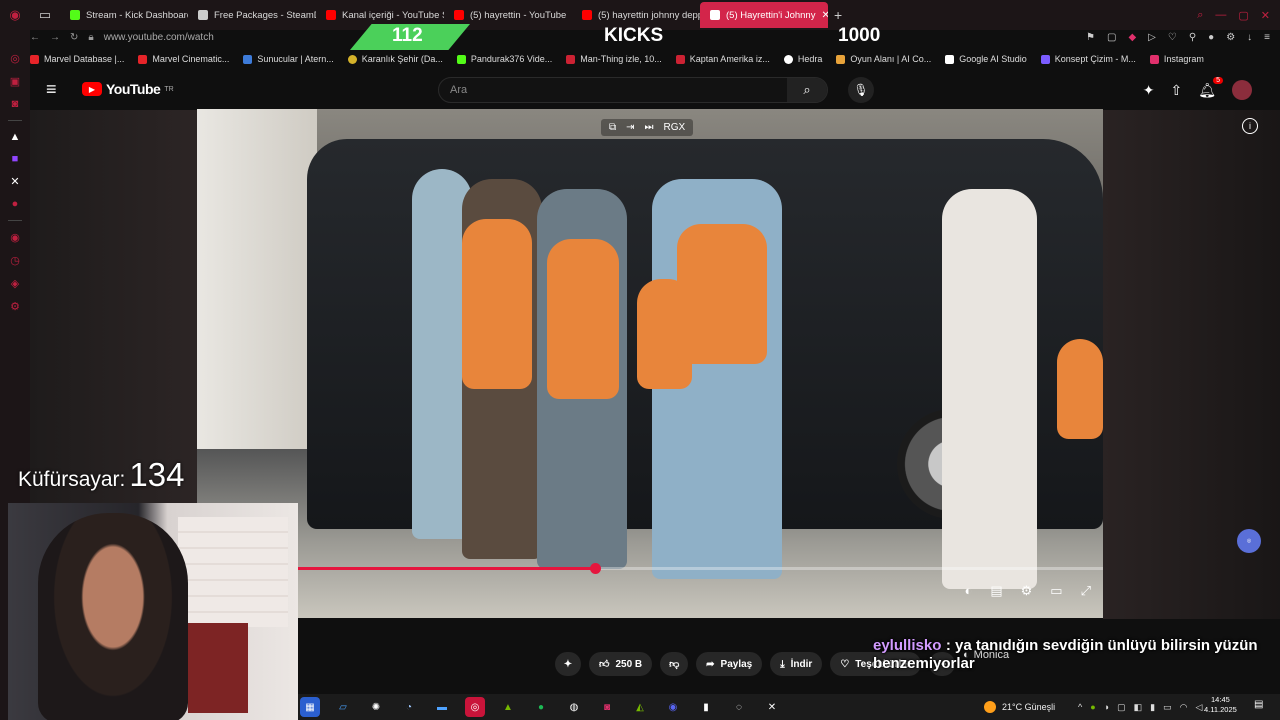 Image resolution: width=1280 pixels, height=720 pixels. What do you see at coordinates (409, 707) in the screenshot?
I see `steam-icon: ◔` at bounding box center [409, 707].